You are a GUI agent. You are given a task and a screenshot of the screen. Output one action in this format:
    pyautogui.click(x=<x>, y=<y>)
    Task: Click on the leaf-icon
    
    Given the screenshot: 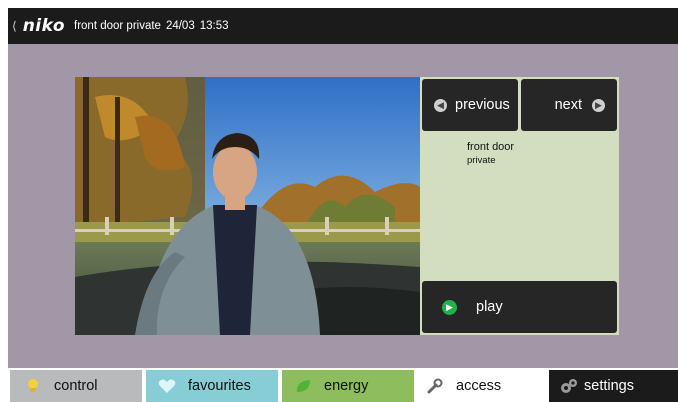 What is the action you would take?
    pyautogui.click(x=303, y=386)
    